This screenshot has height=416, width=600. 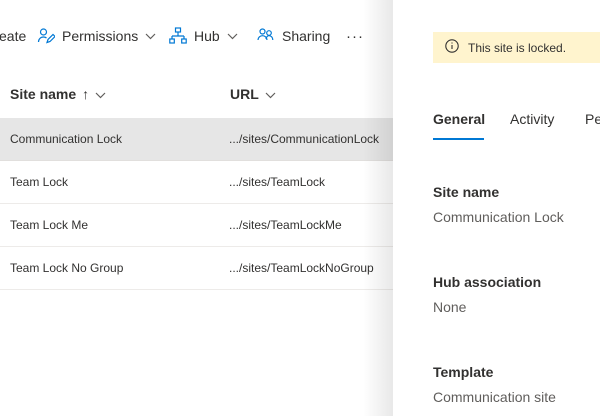 I want to click on column-header-url: URL, so click(x=253, y=94).